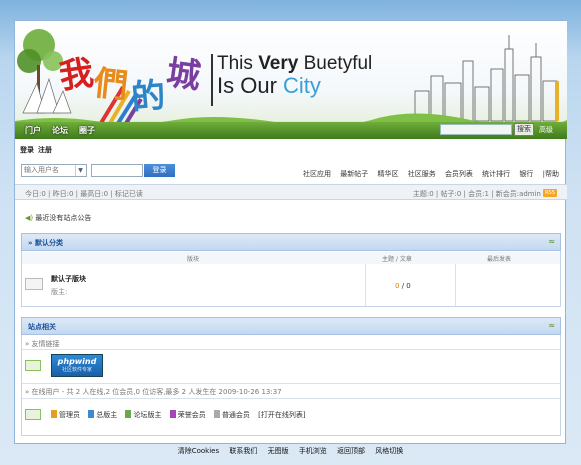  I want to click on topnav-latest: 最新帖子, so click(354, 174).